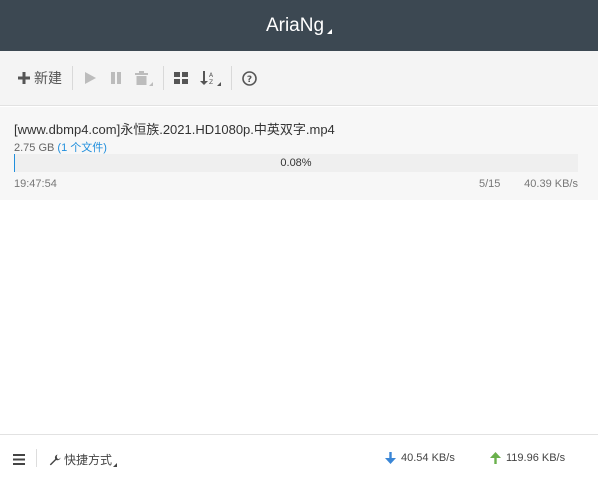 This screenshot has height=480, width=598. I want to click on trash-icon, so click(141, 78).